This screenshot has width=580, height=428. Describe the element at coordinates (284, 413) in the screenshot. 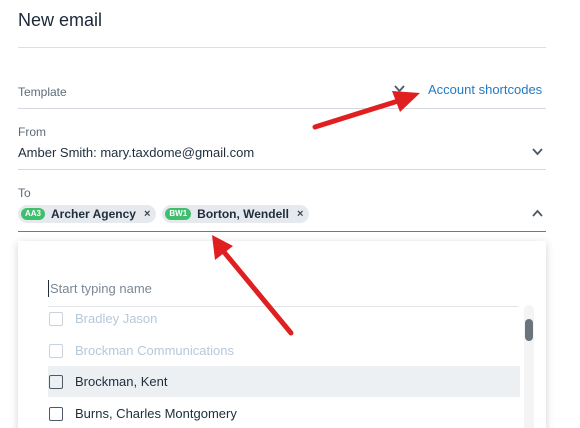

I see `dropdown-option: Burns, Charles Montgomery` at that location.